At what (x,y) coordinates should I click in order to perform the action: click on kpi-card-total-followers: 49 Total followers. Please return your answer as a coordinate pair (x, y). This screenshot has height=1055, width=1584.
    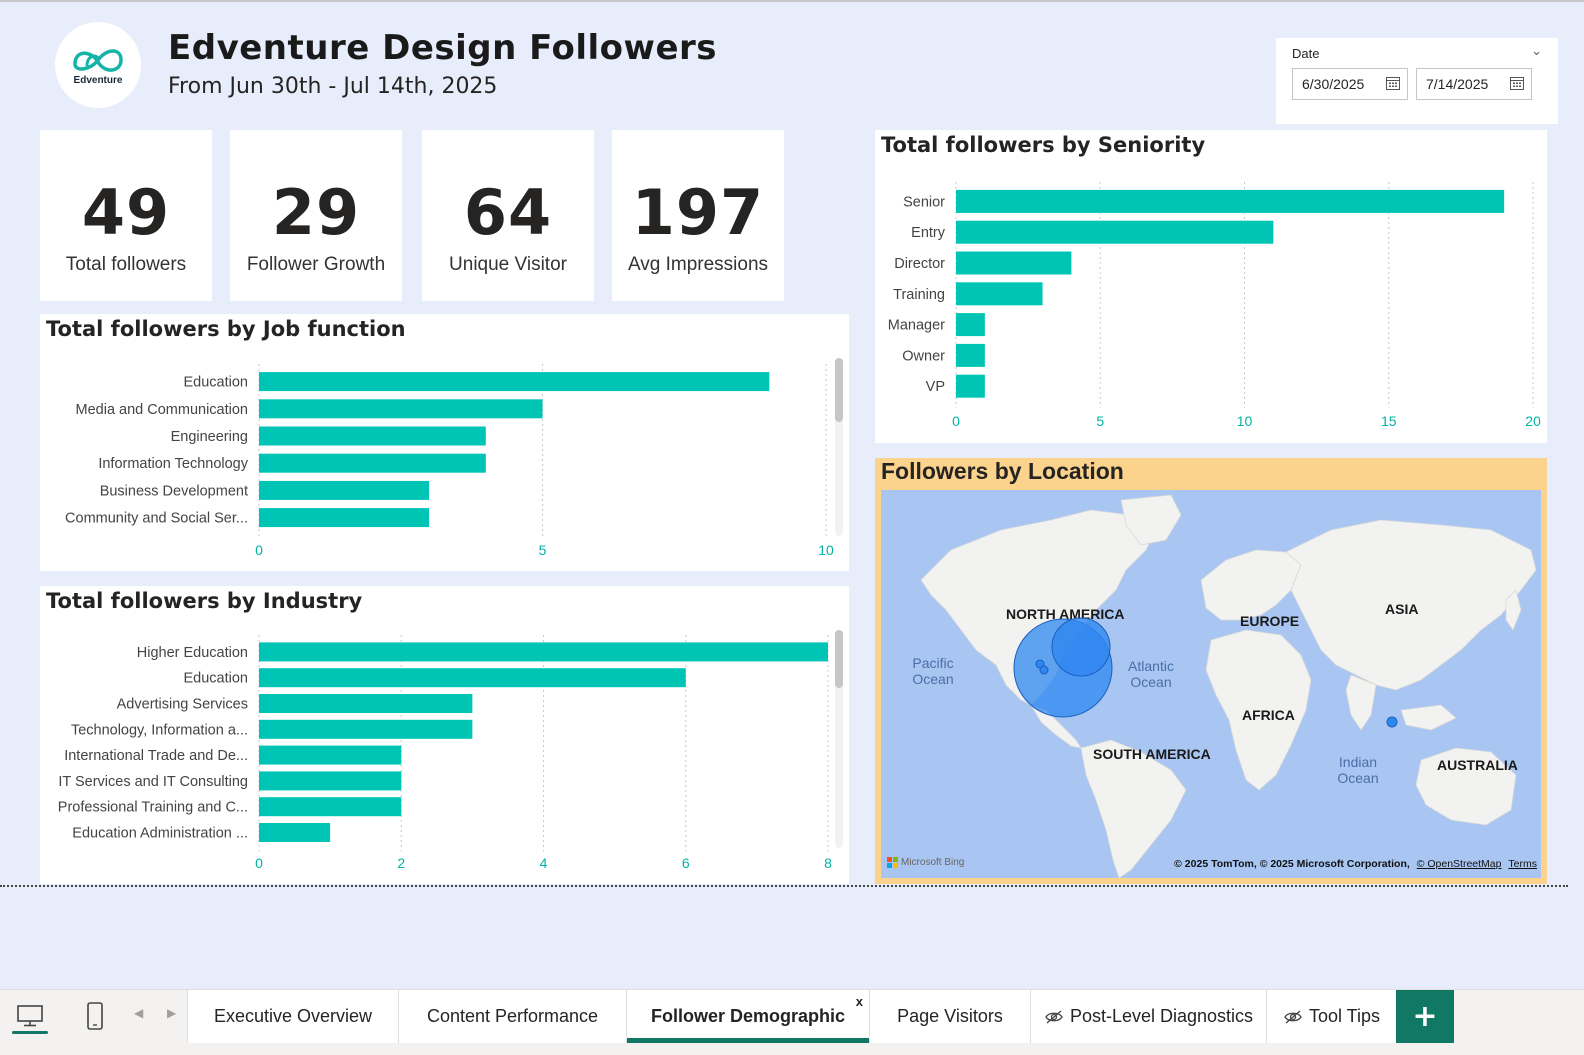
    Looking at the image, I should click on (126, 215).